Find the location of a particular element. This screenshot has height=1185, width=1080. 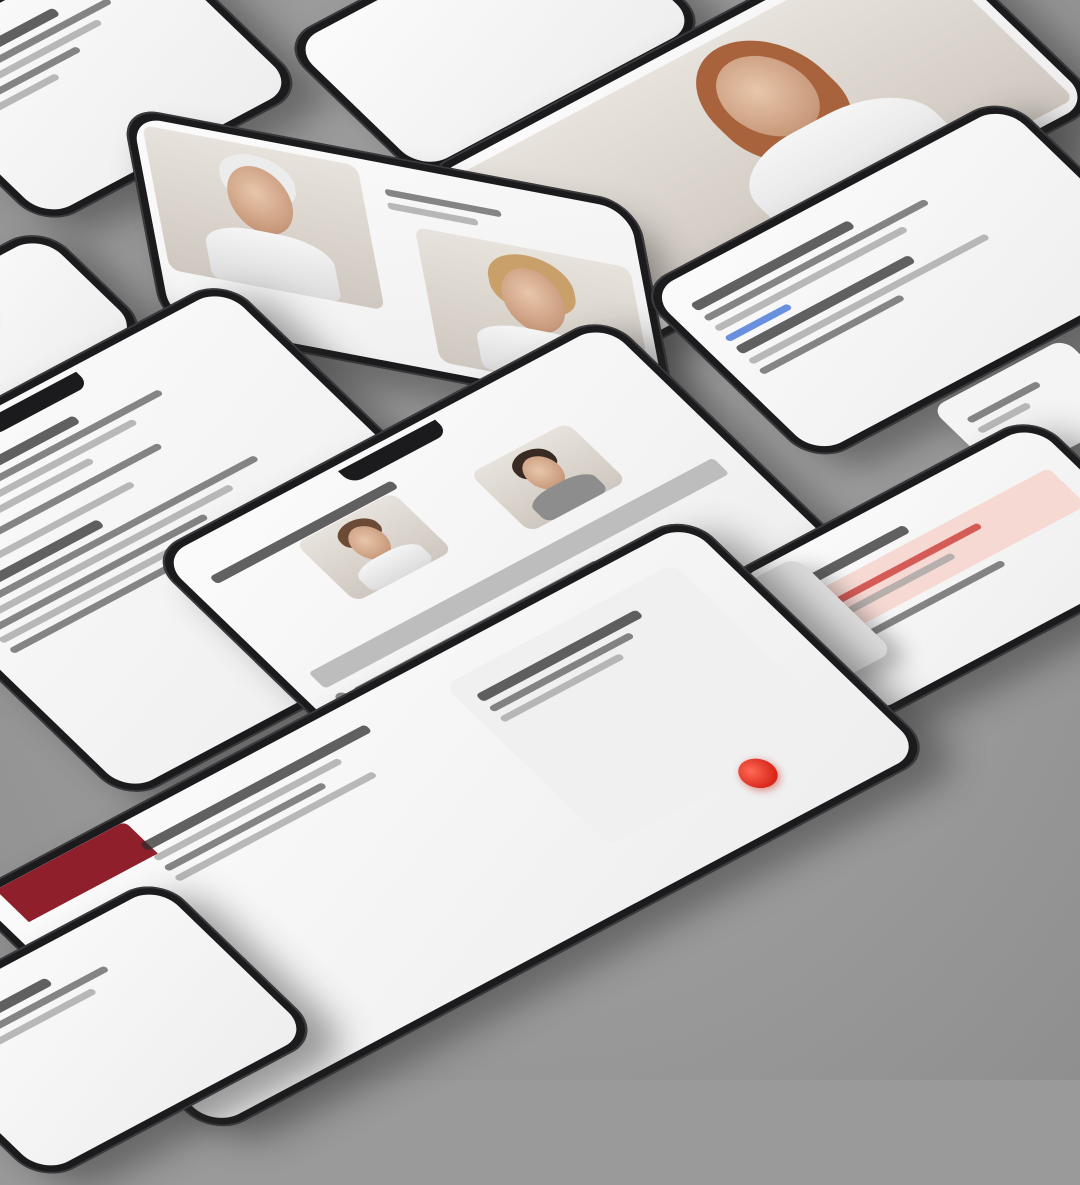

text-line is located at coordinates (275, 826).